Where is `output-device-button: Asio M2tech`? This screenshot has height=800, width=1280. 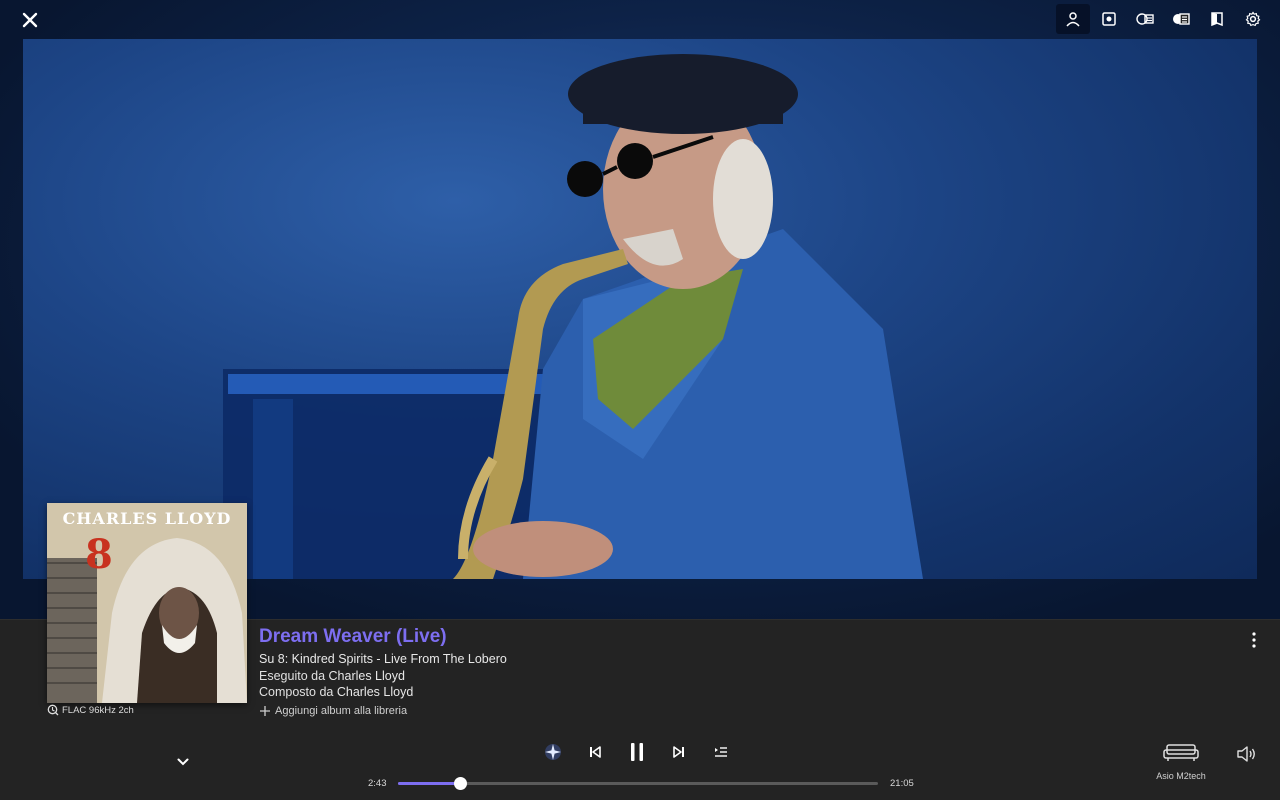
output-device-button: Asio M2tech is located at coordinates (1181, 761).